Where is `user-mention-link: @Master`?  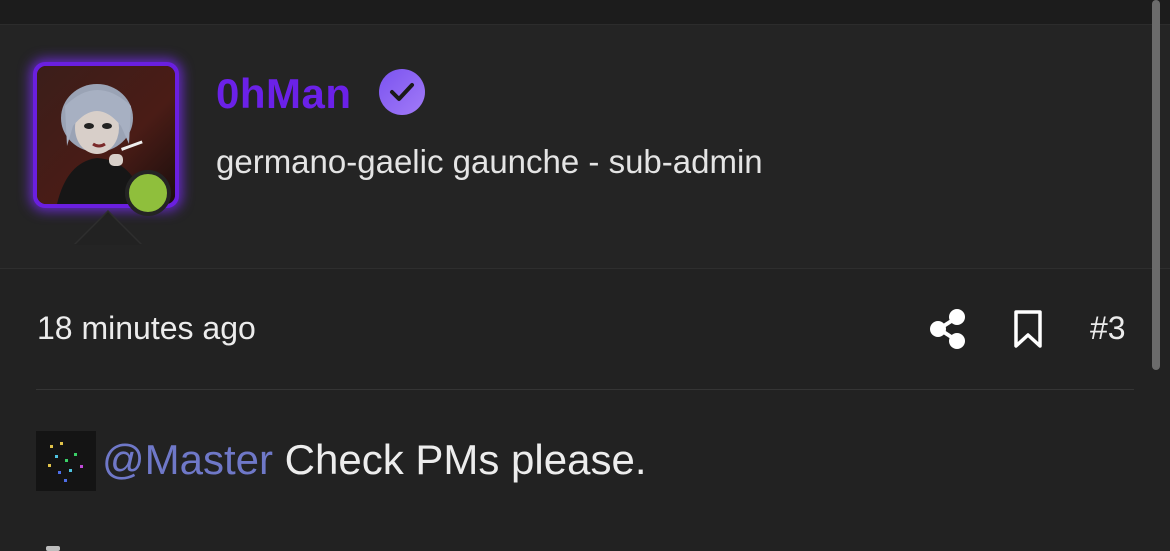 user-mention-link: @Master is located at coordinates (187, 459).